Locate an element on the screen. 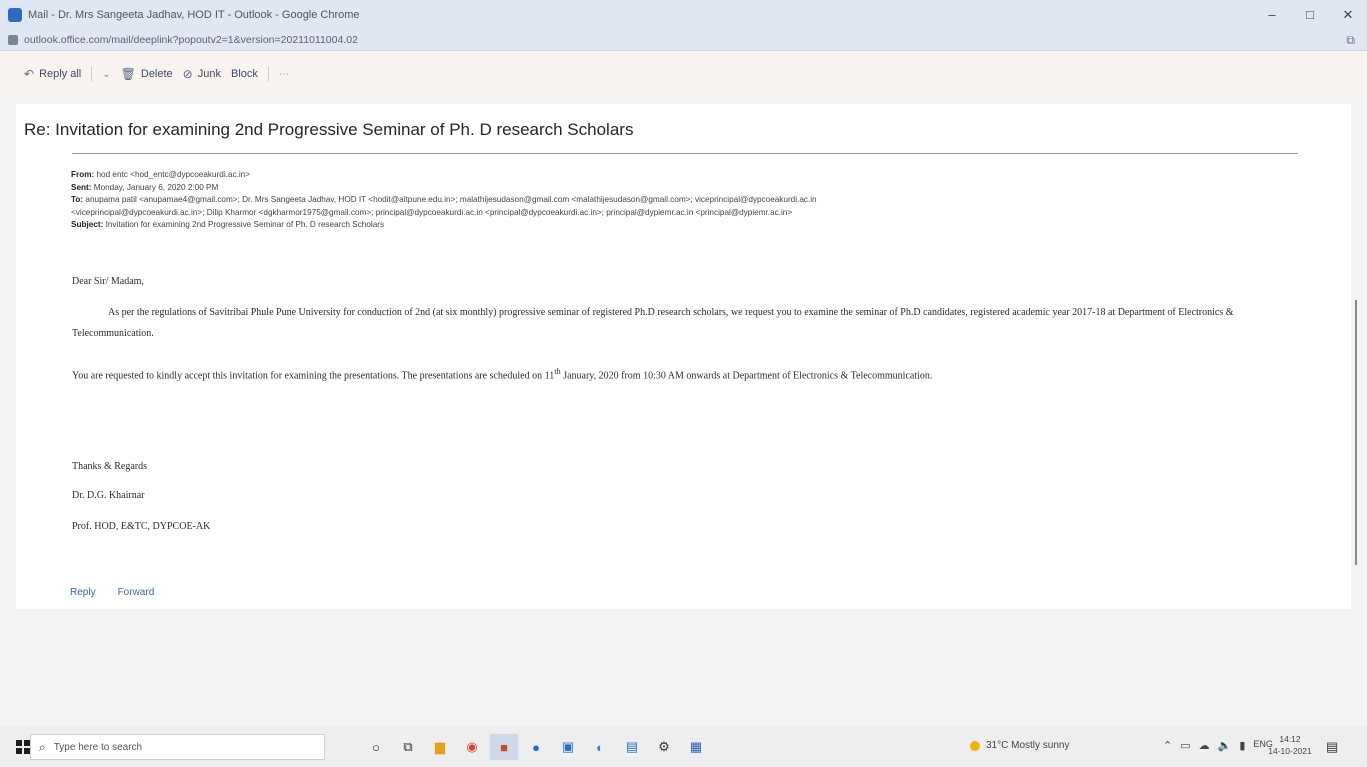 Image resolution: width=1367 pixels, height=767 pixels. search-placeholder: Type here to search is located at coordinates (98, 747).